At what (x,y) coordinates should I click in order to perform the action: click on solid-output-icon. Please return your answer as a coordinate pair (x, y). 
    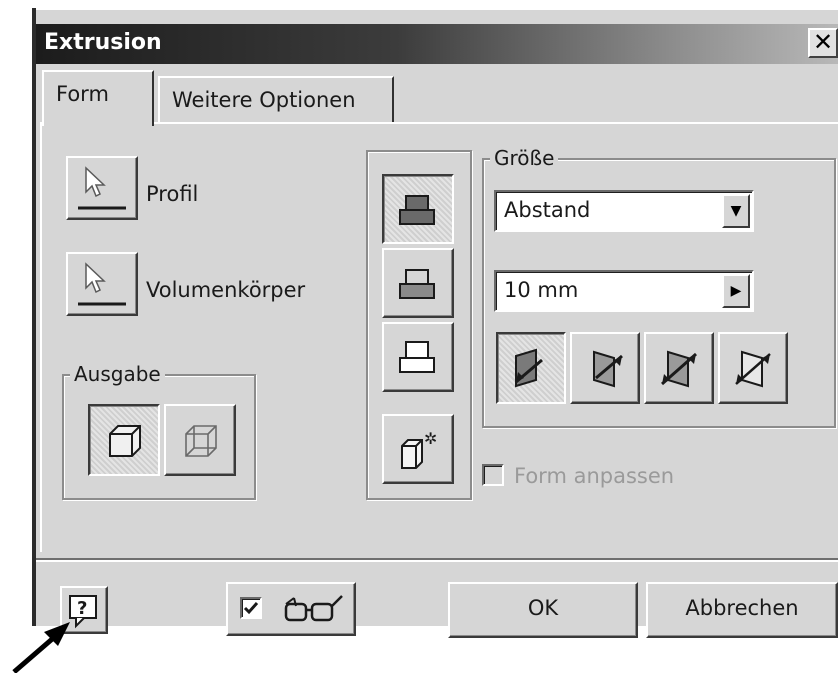
    Looking at the image, I should click on (125, 441).